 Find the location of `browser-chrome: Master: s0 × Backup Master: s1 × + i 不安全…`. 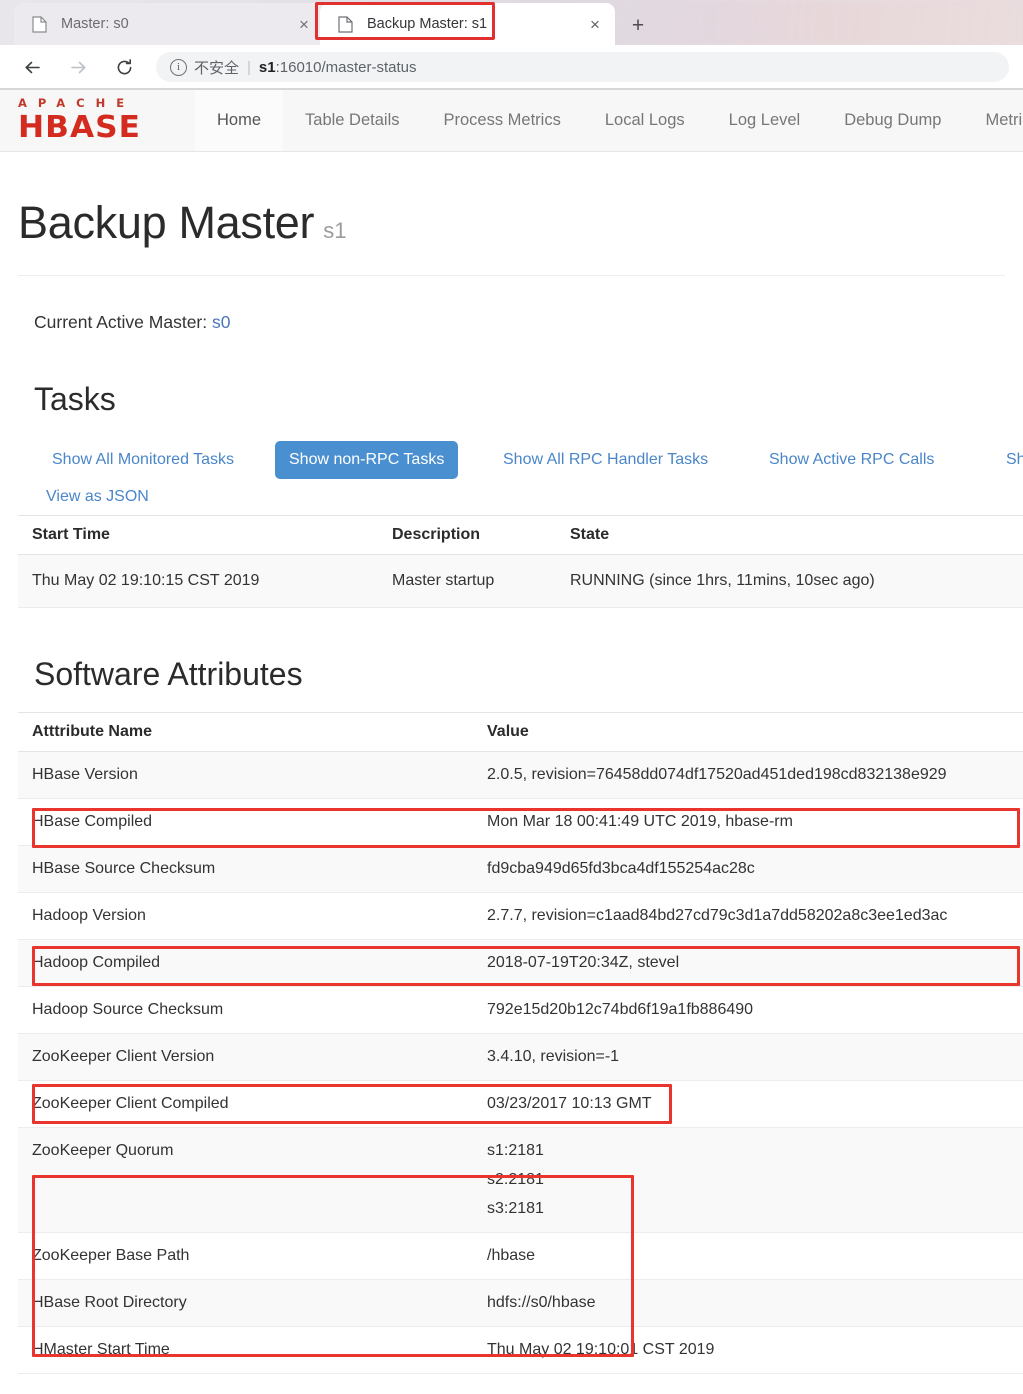

browser-chrome: Master: s0 × Backup Master: s1 × + i 不安全… is located at coordinates (511, 45).